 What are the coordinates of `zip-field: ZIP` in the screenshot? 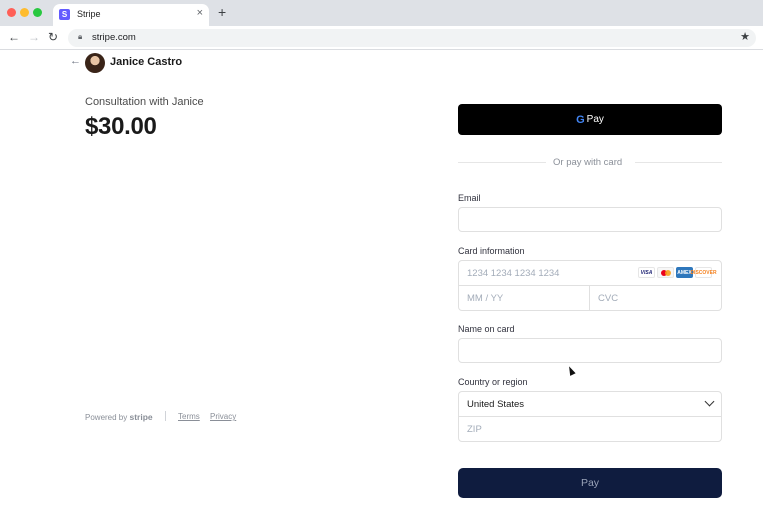 It's located at (590, 429).